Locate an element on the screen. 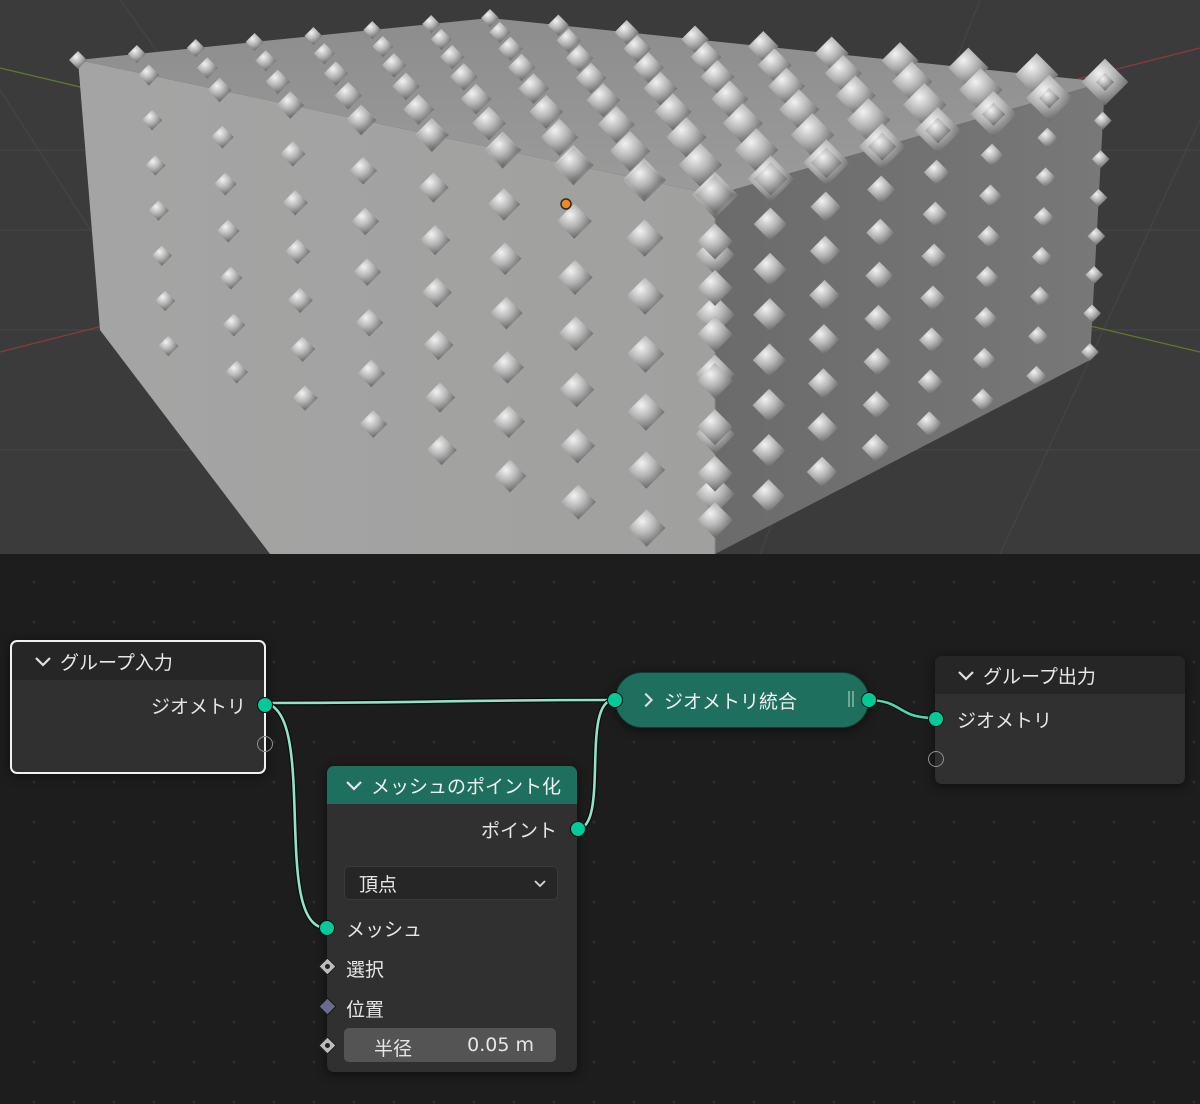 Image resolution: width=1200 pixels, height=1104 pixels. origin-dot is located at coordinates (566, 204).